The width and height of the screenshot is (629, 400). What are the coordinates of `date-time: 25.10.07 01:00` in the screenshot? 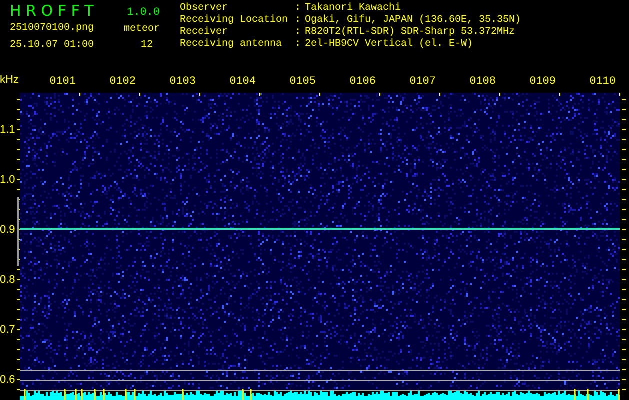 It's located at (53, 46).